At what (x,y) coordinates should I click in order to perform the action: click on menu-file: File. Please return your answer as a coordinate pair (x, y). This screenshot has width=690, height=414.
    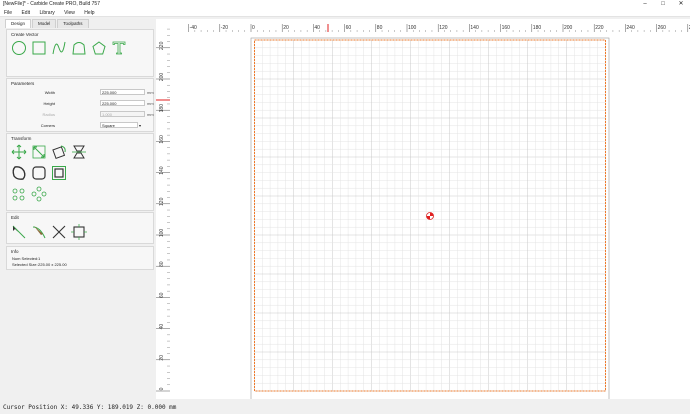
    Looking at the image, I should click on (8, 13).